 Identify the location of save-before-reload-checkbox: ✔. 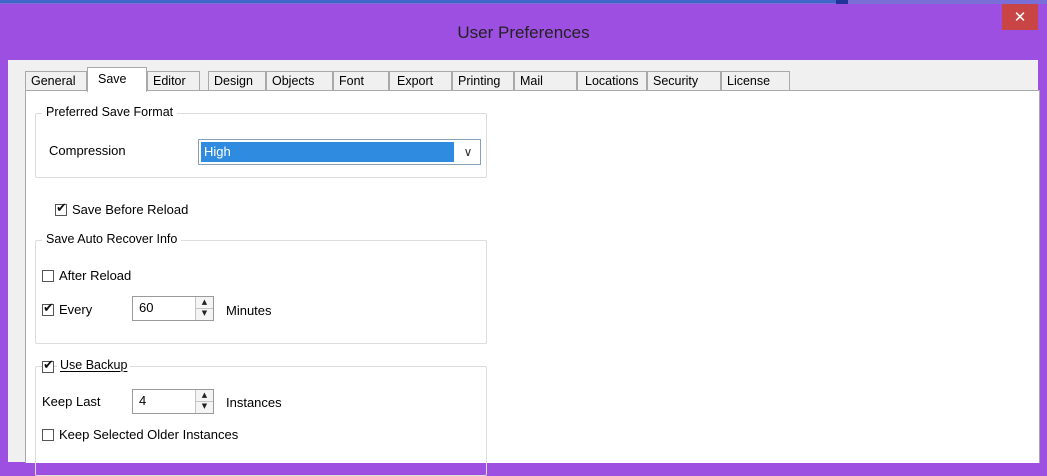
(61, 208).